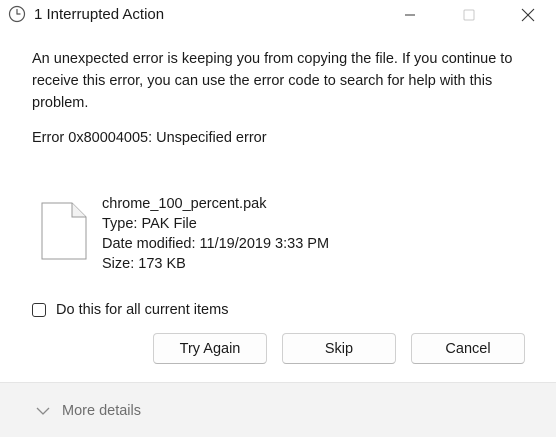 This screenshot has height=437, width=556. What do you see at coordinates (149, 138) in the screenshot?
I see `error-code: Error 0x80004005: Unspecified error` at bounding box center [149, 138].